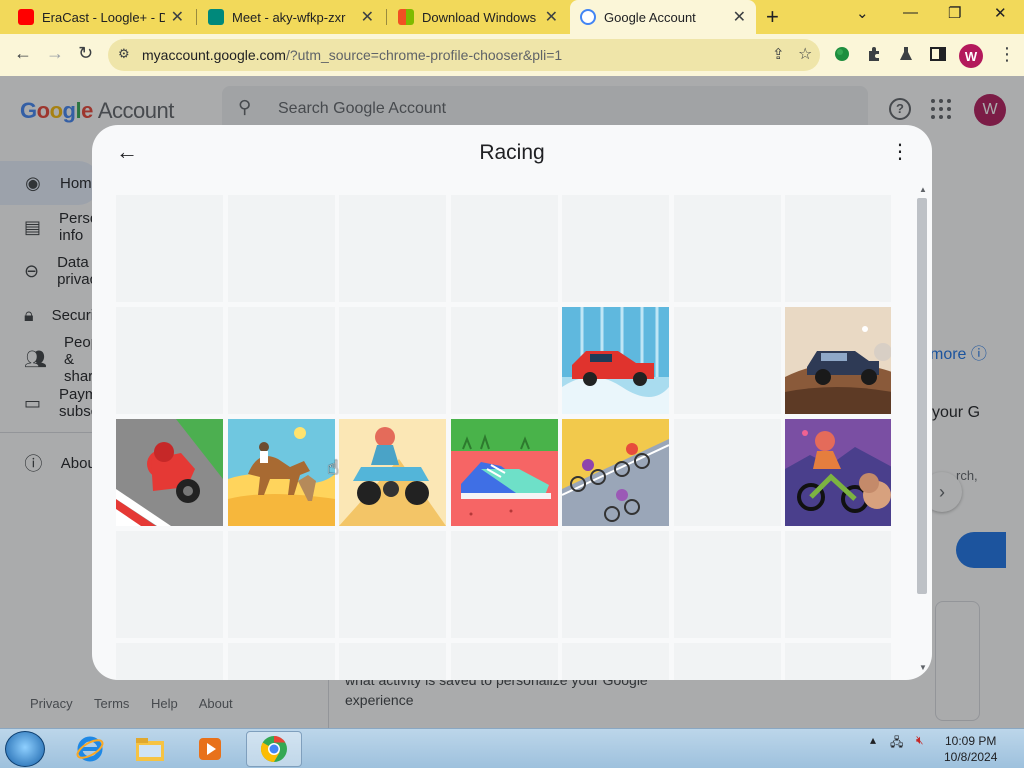 The image size is (1024, 768). What do you see at coordinates (291, 17) in the screenshot?
I see `tab-meet: Meet - aky-wfkp-zxr ✕` at bounding box center [291, 17].